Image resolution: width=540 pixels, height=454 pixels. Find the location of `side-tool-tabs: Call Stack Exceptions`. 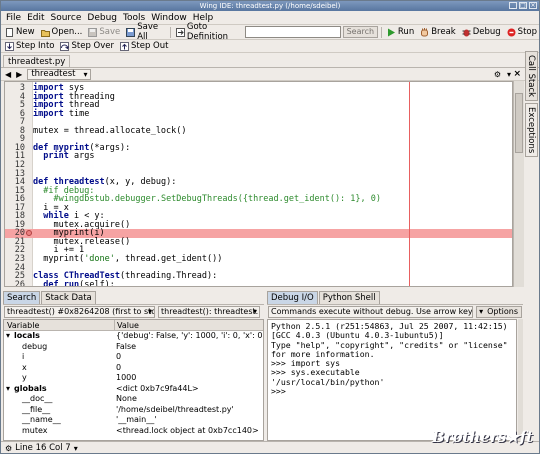

side-tool-tabs: Call Stack Exceptions is located at coordinates (531, 171).